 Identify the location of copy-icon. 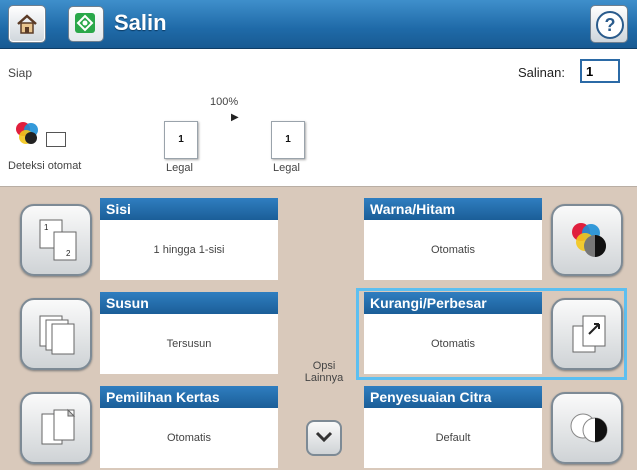
(85, 23).